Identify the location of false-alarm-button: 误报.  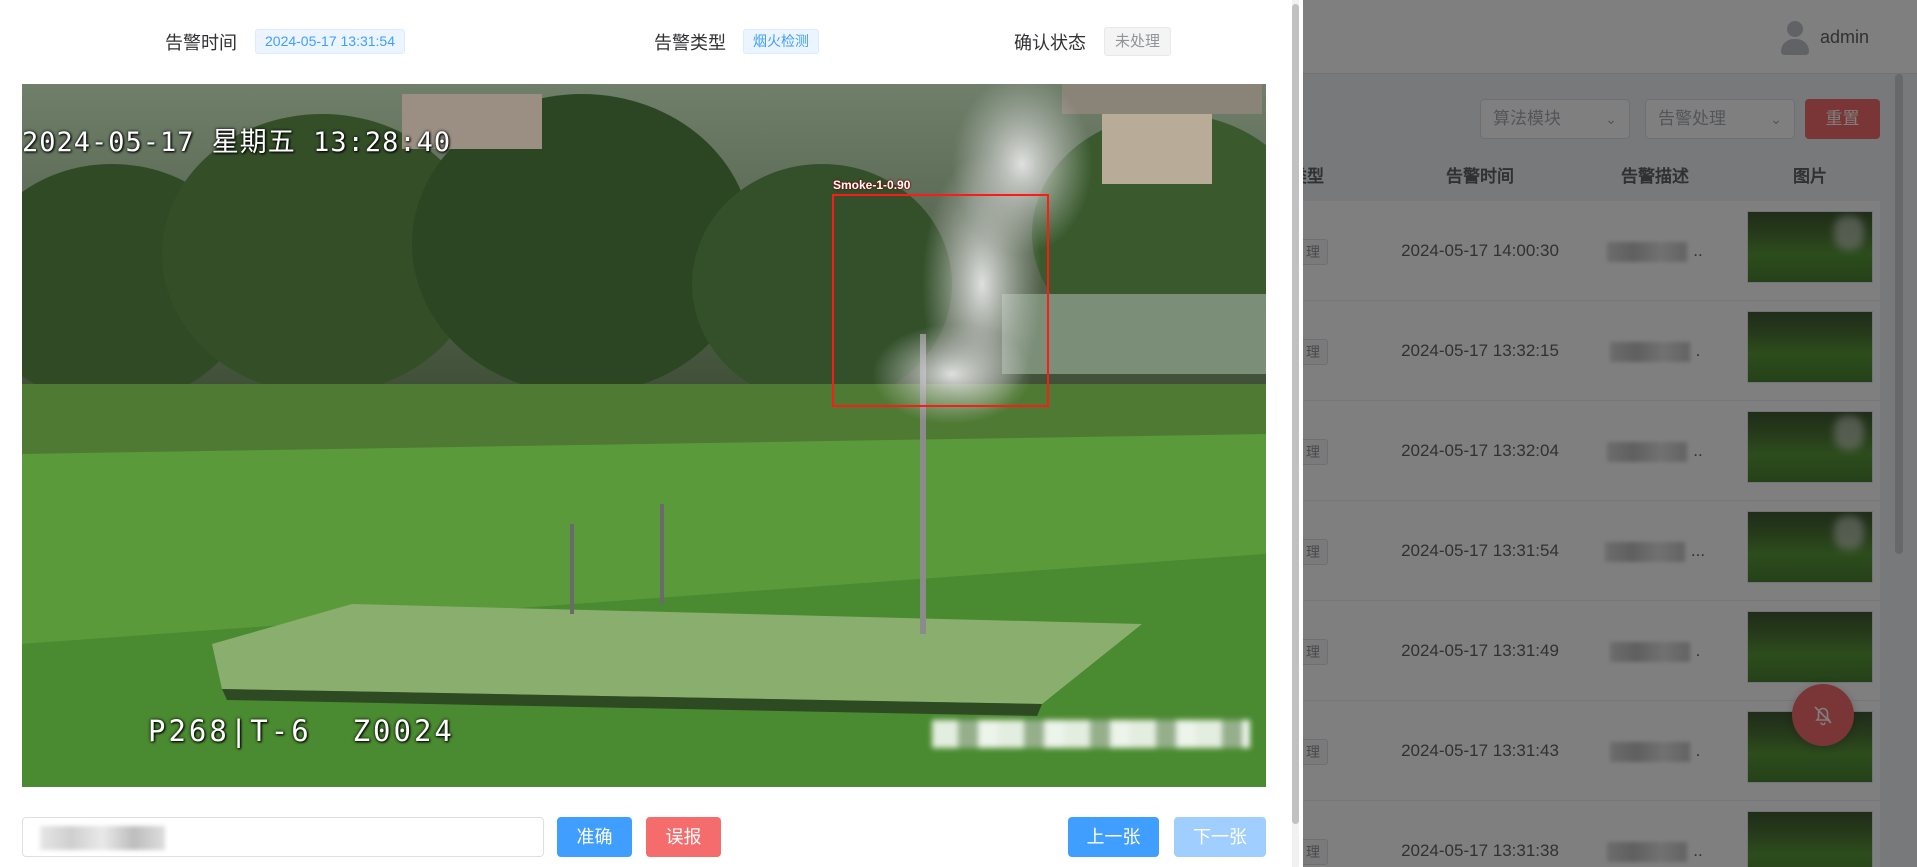
(683, 837).